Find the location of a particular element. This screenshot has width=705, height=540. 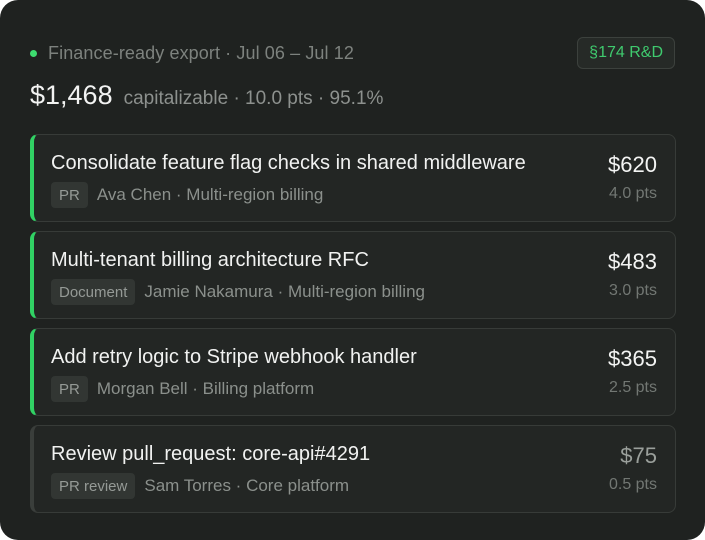

work-item-owner-project: Ava Chen · Multi-region billing is located at coordinates (210, 194).